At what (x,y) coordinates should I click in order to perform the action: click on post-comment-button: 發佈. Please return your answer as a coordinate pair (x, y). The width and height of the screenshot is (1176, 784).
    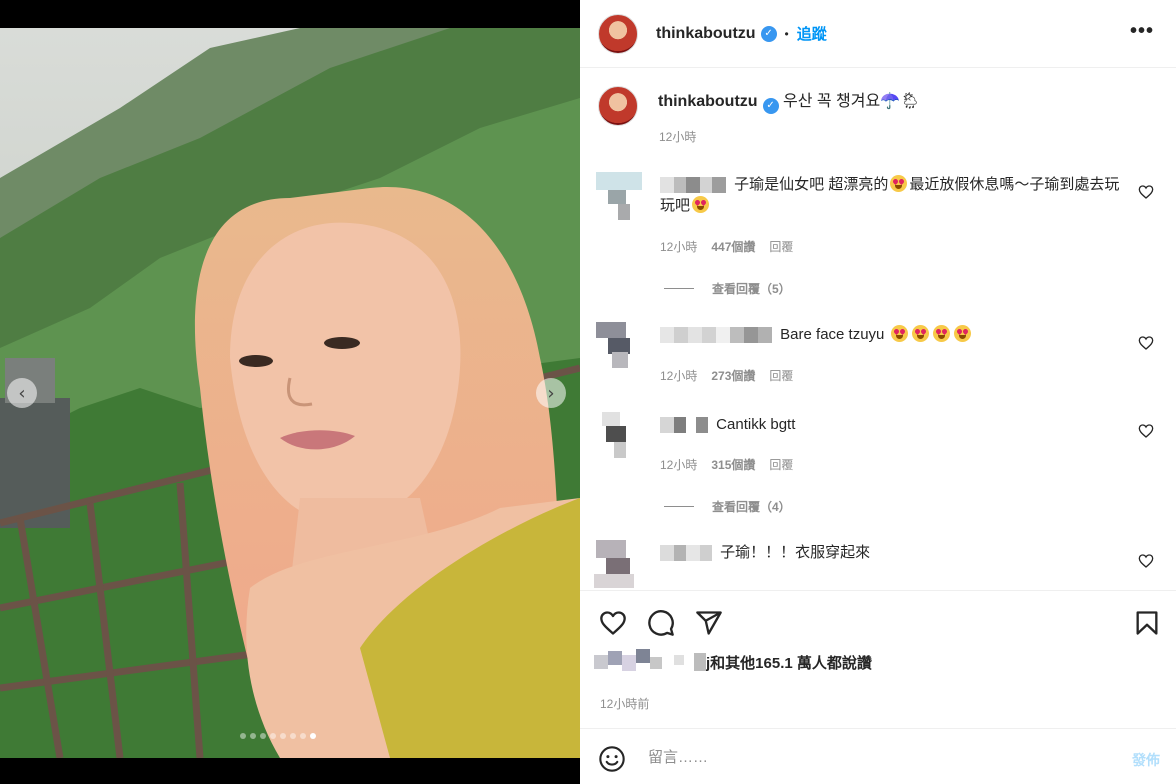
    Looking at the image, I should click on (1146, 760).